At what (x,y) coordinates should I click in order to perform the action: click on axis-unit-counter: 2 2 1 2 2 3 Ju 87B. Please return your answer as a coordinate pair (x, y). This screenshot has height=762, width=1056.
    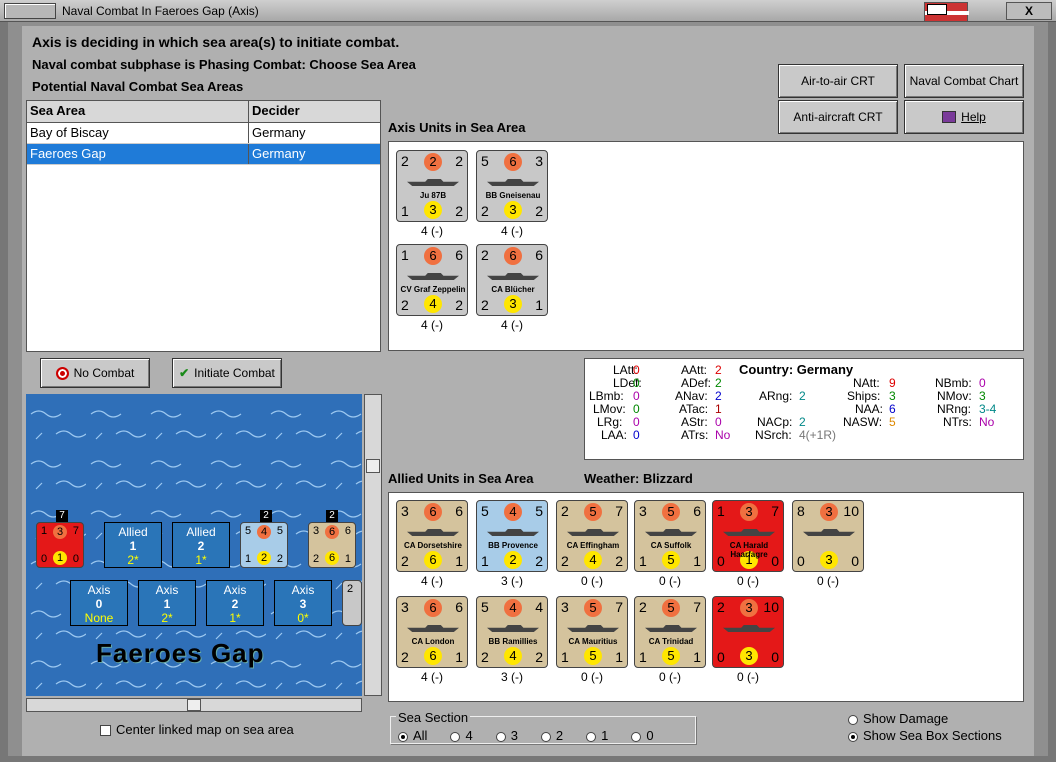
    Looking at the image, I should click on (432, 186).